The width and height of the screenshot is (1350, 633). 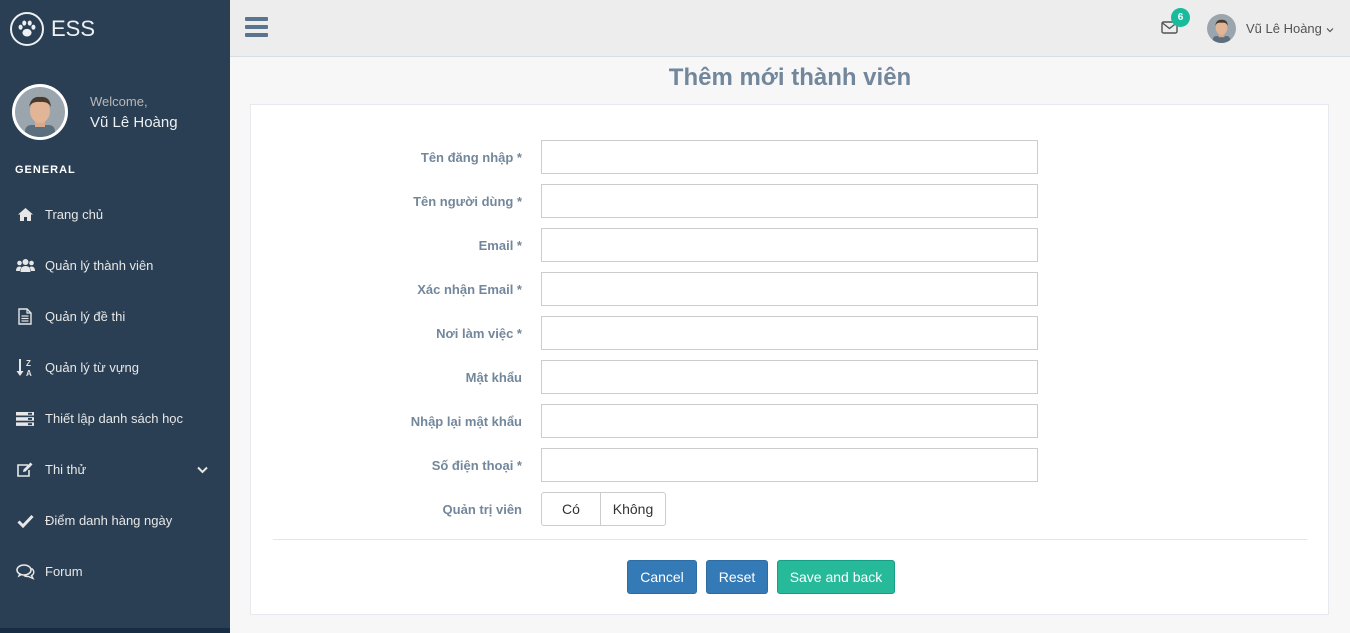 I want to click on confirm-password-row: Nhập lại mật khẩu, so click(x=790, y=421).